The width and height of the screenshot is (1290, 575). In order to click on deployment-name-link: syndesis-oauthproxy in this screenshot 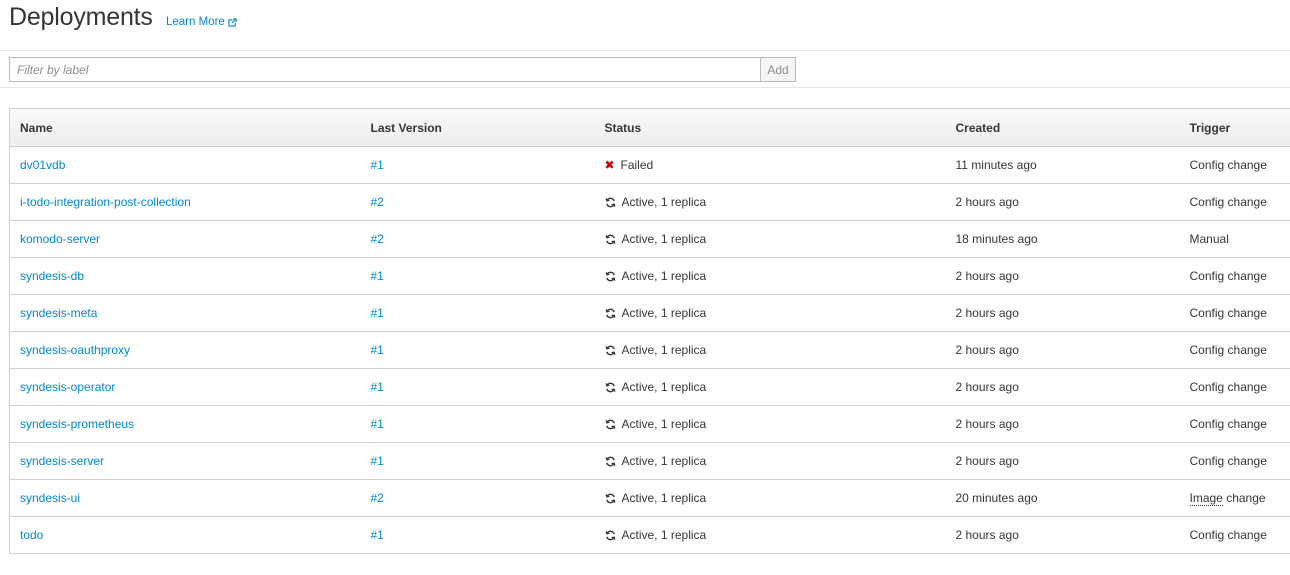, I will do `click(75, 350)`.